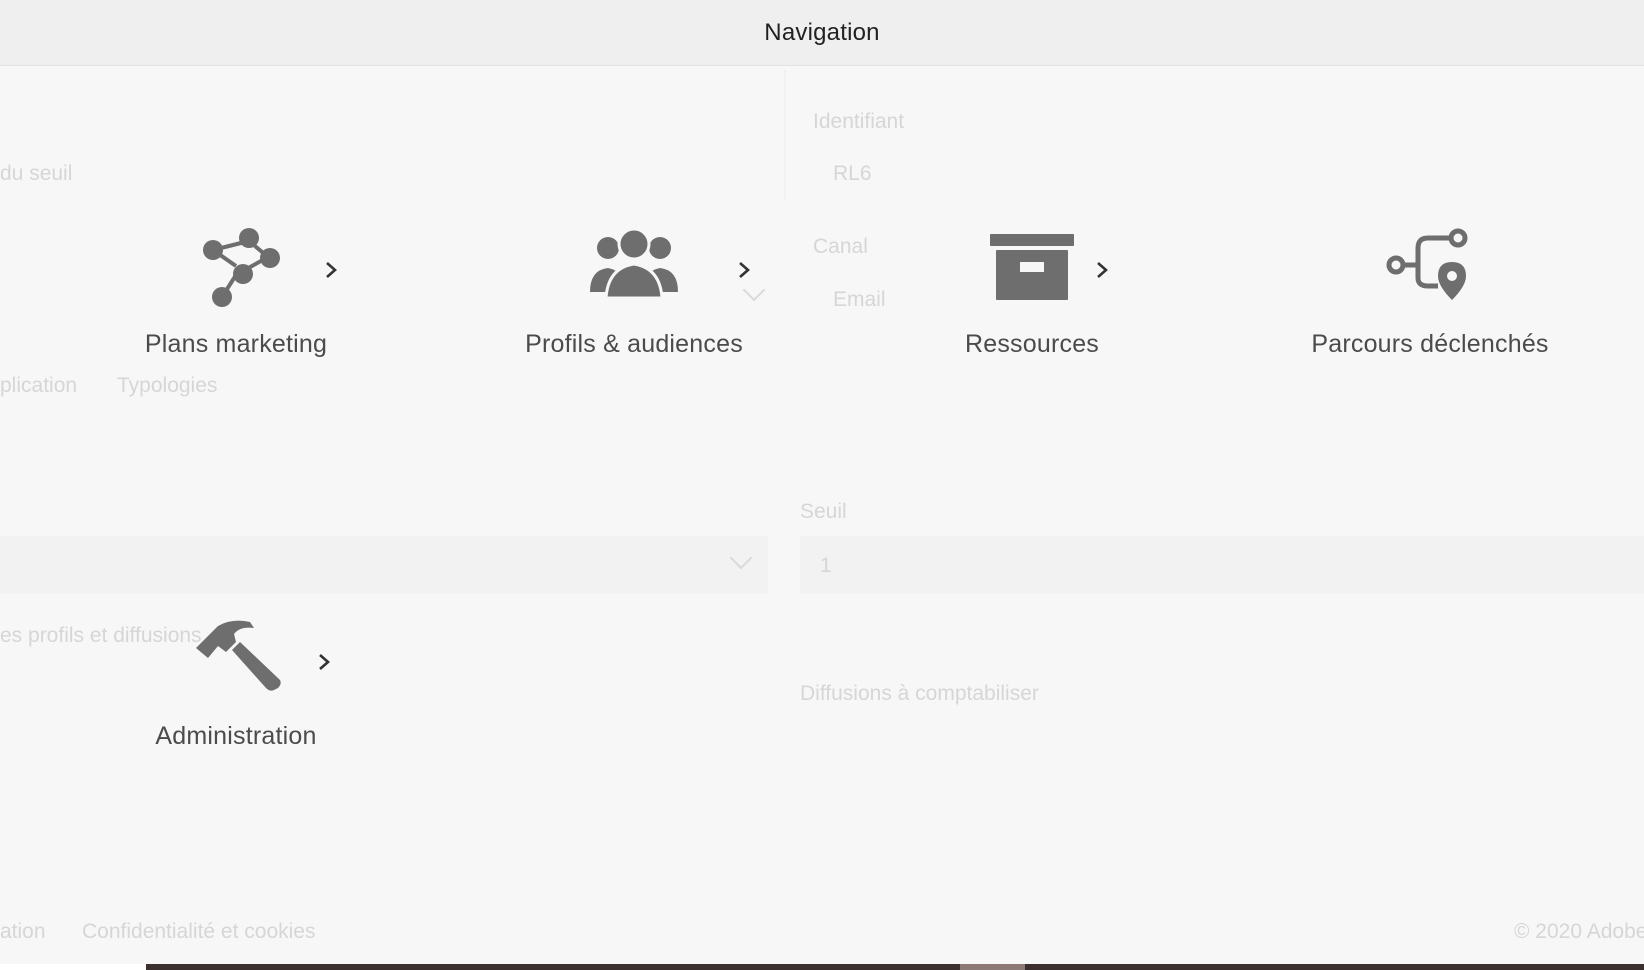 The height and width of the screenshot is (970, 1644). What do you see at coordinates (852, 173) in the screenshot?
I see `bg-identifier-value: RL6` at bounding box center [852, 173].